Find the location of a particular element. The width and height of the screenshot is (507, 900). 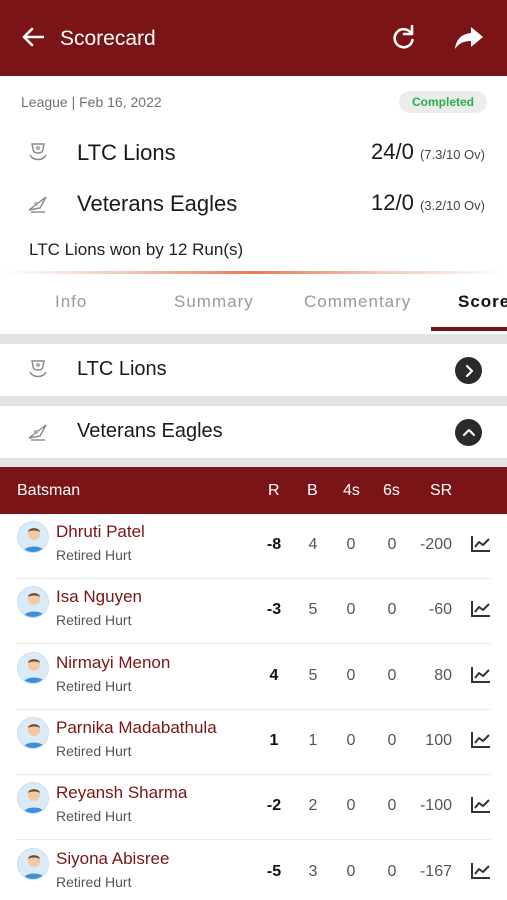

header-batsman: Batsman is located at coordinates (49, 490).